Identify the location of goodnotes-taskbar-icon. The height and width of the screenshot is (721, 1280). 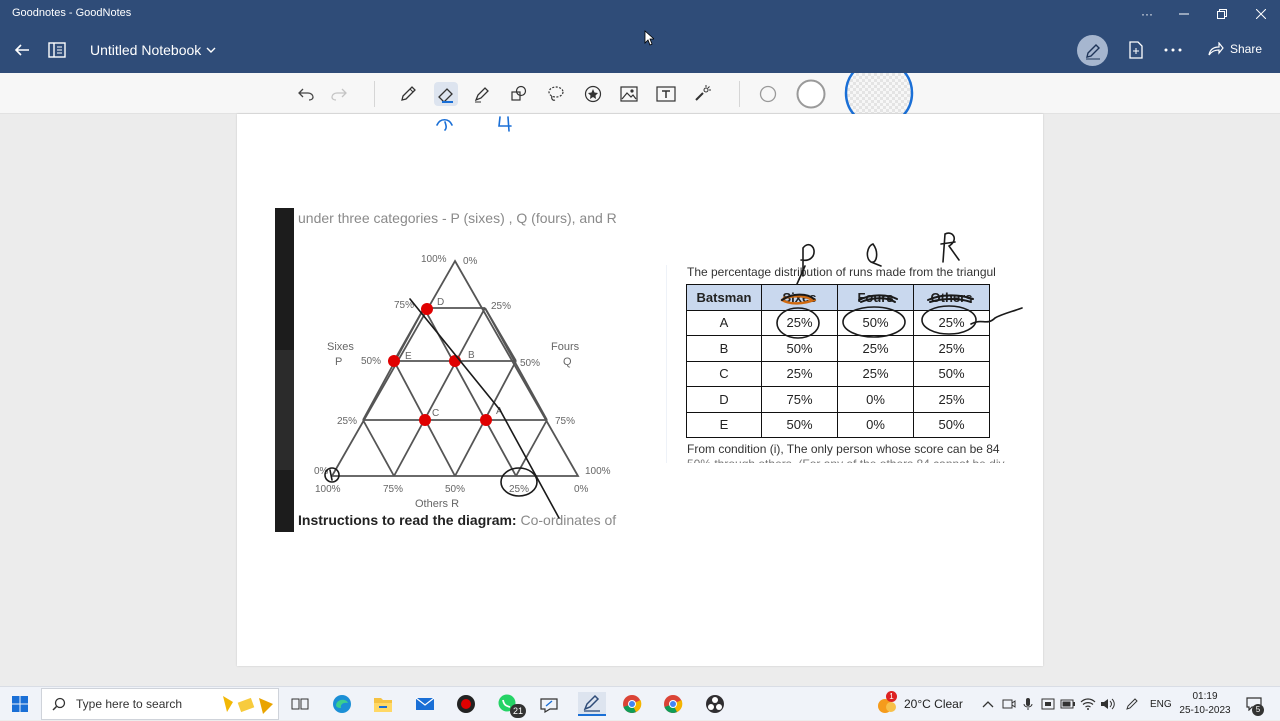
(592, 704).